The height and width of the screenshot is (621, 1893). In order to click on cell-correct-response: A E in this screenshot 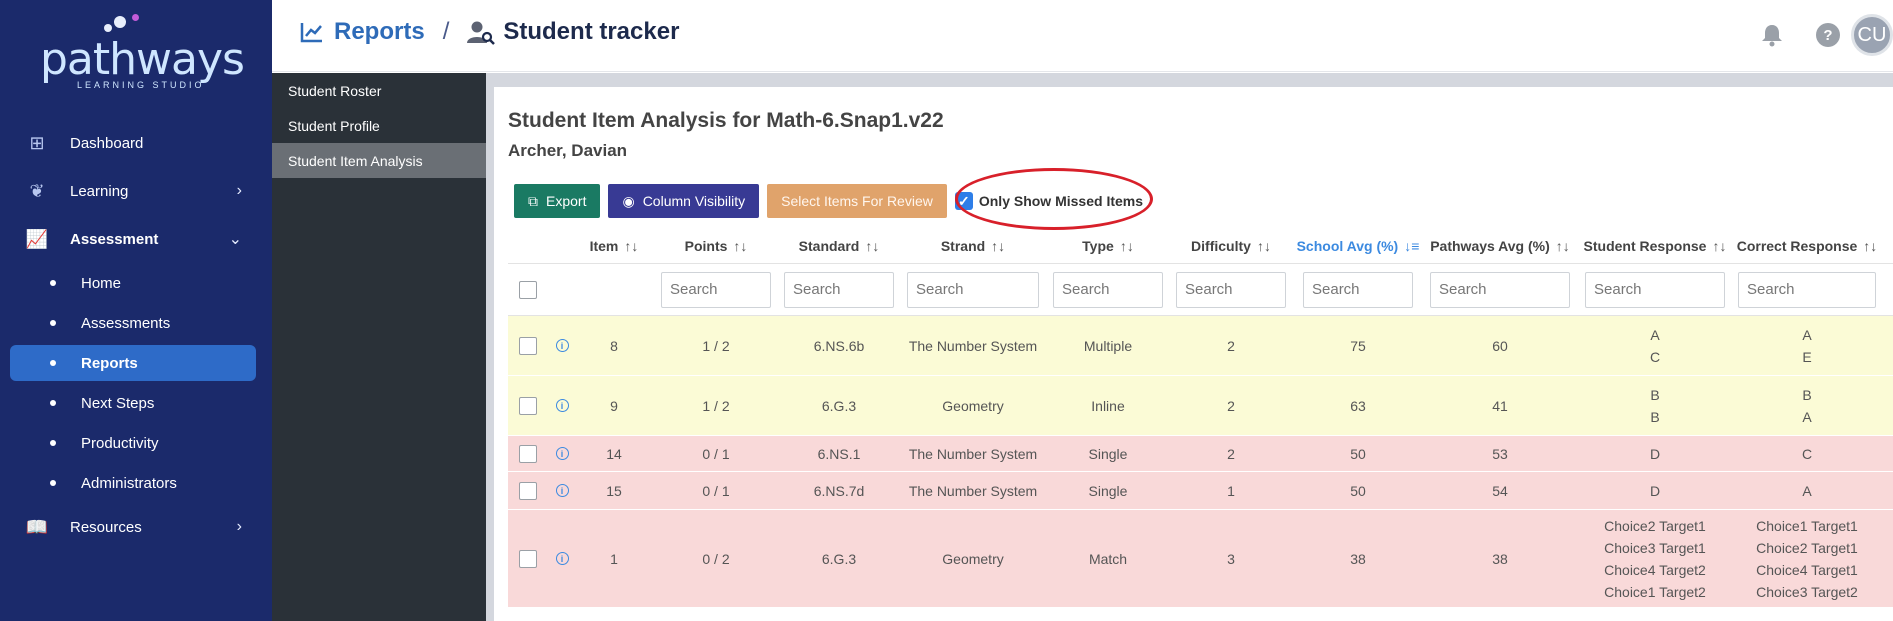, I will do `click(1807, 346)`.